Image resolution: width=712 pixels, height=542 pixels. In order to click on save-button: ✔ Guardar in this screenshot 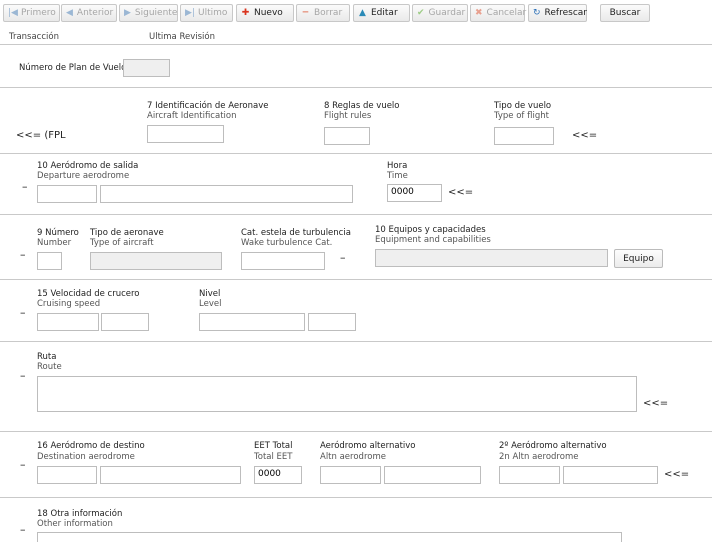, I will do `click(440, 13)`.